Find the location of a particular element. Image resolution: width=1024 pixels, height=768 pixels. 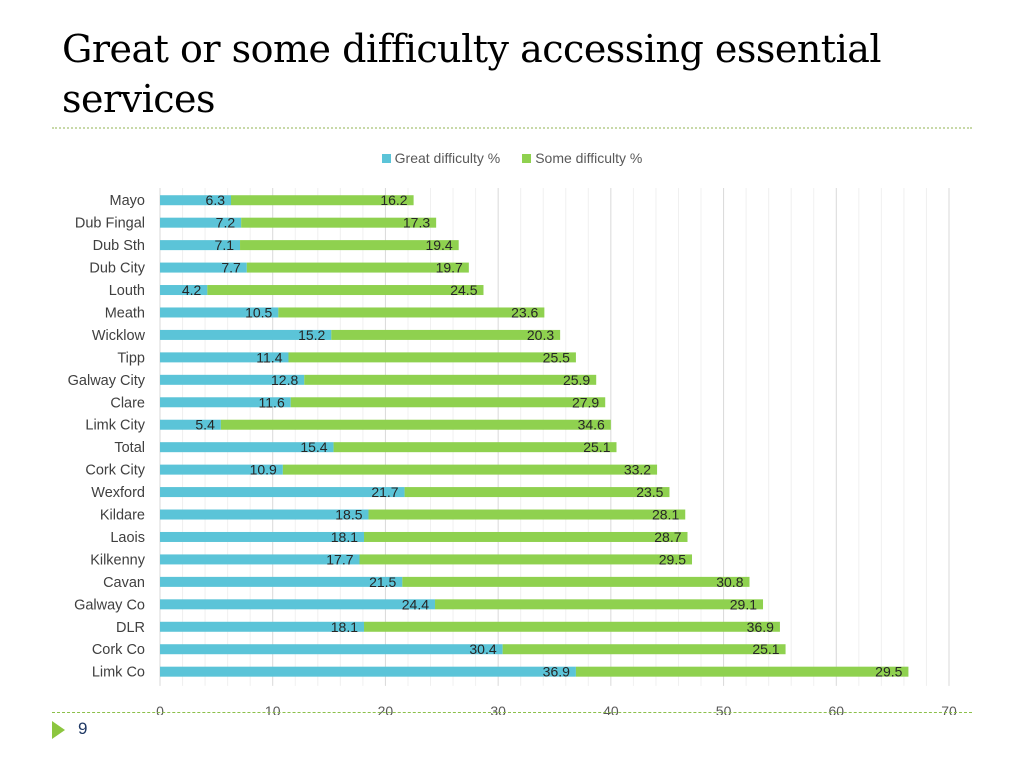

category-label: Galway City is located at coordinates (107, 381).